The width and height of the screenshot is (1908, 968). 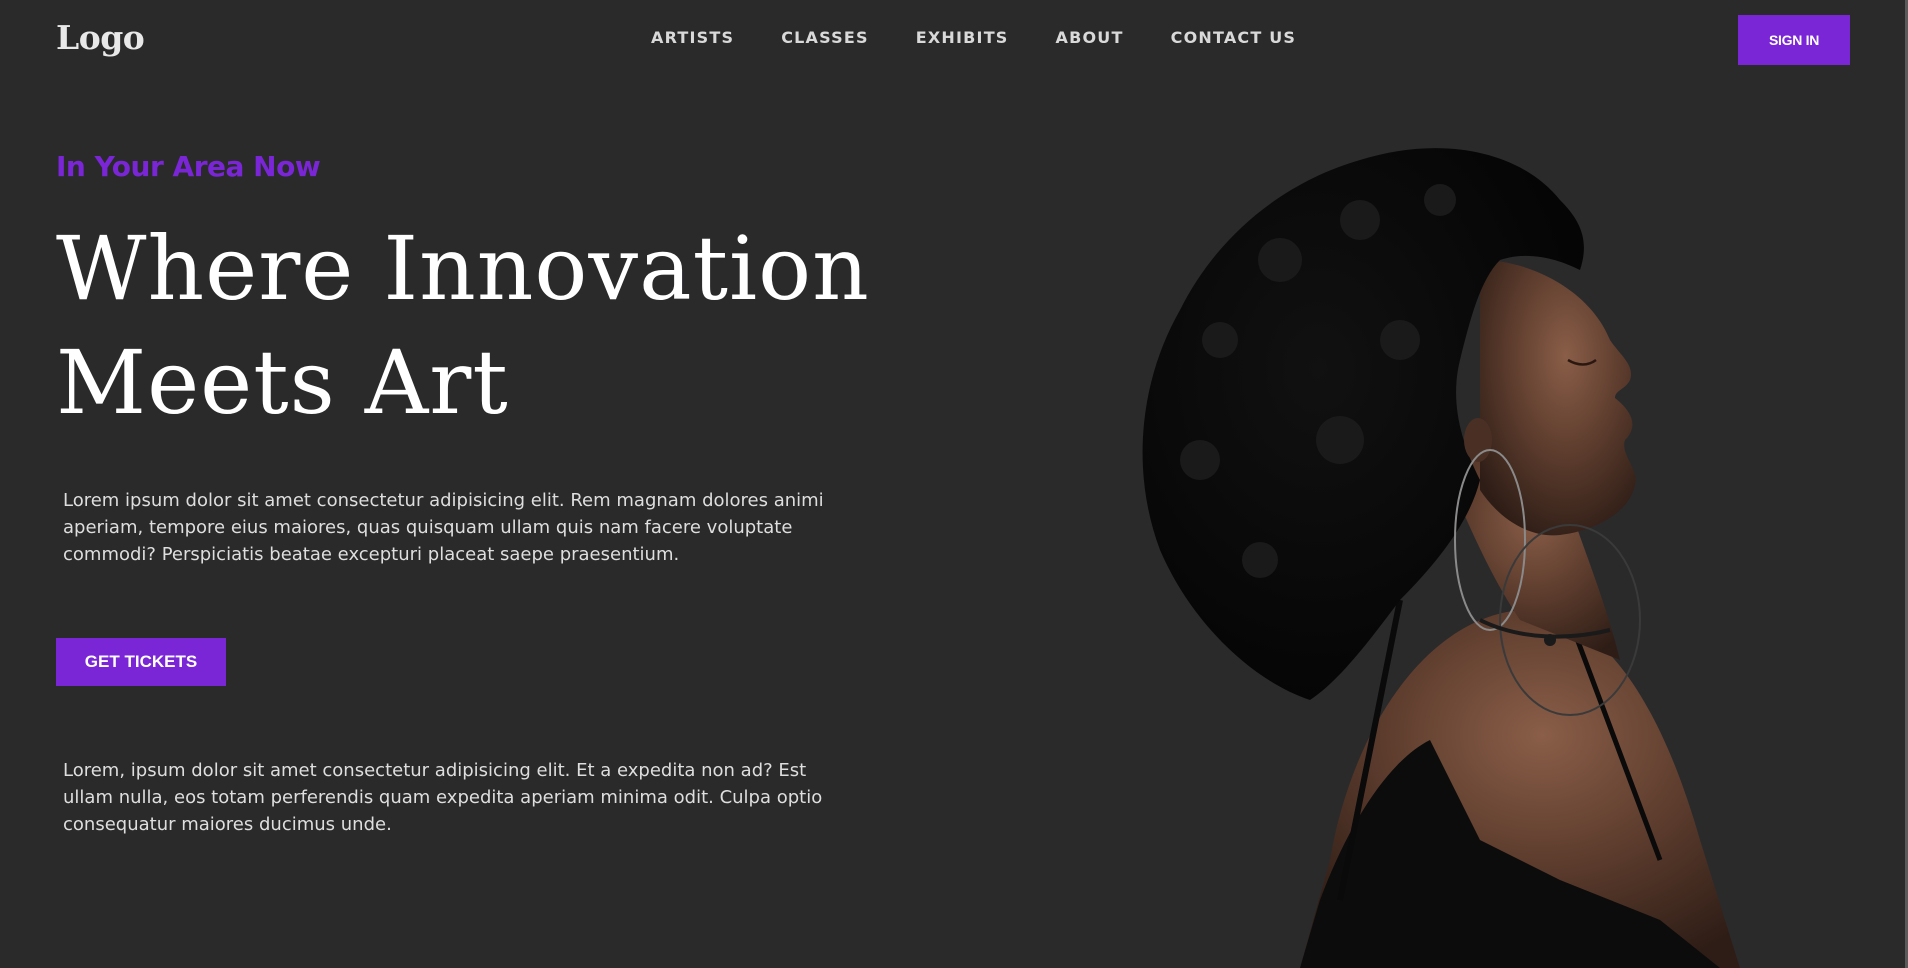 What do you see at coordinates (825, 37) in the screenshot?
I see `nav-item-classes: CLASSES` at bounding box center [825, 37].